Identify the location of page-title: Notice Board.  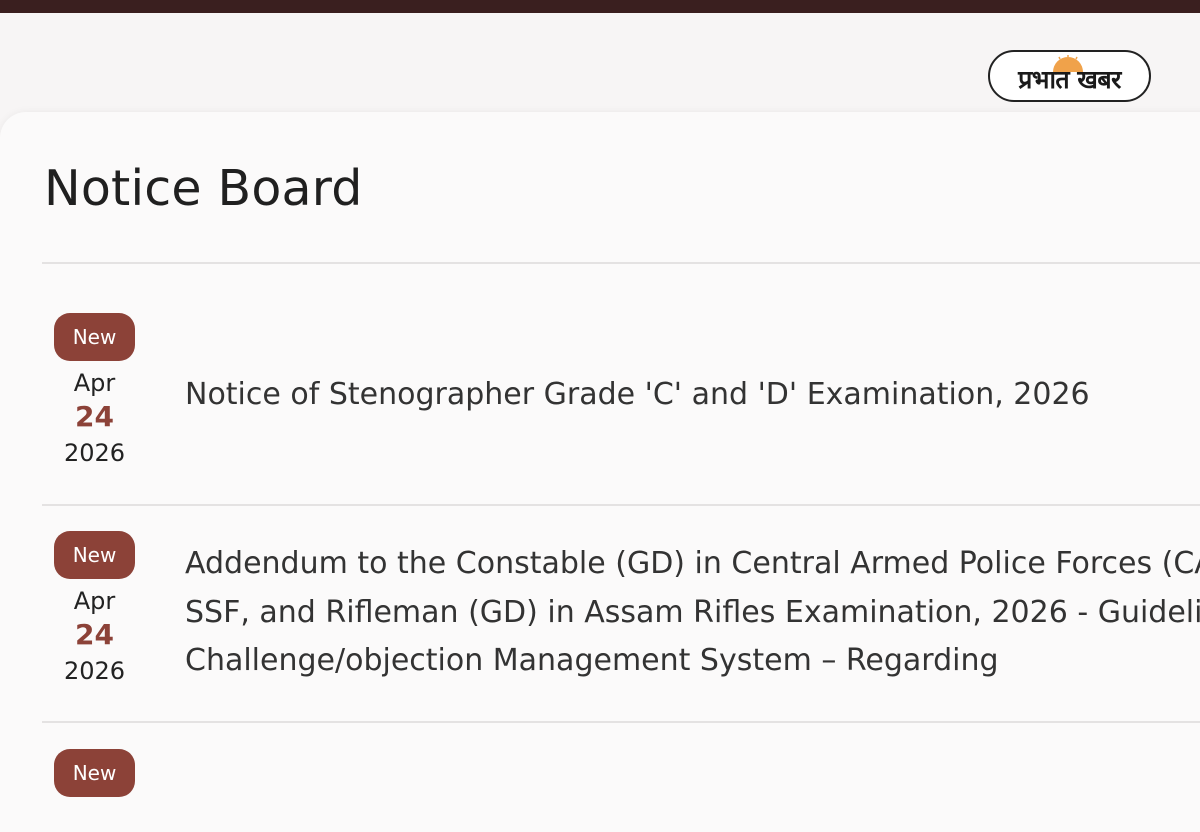
(203, 188).